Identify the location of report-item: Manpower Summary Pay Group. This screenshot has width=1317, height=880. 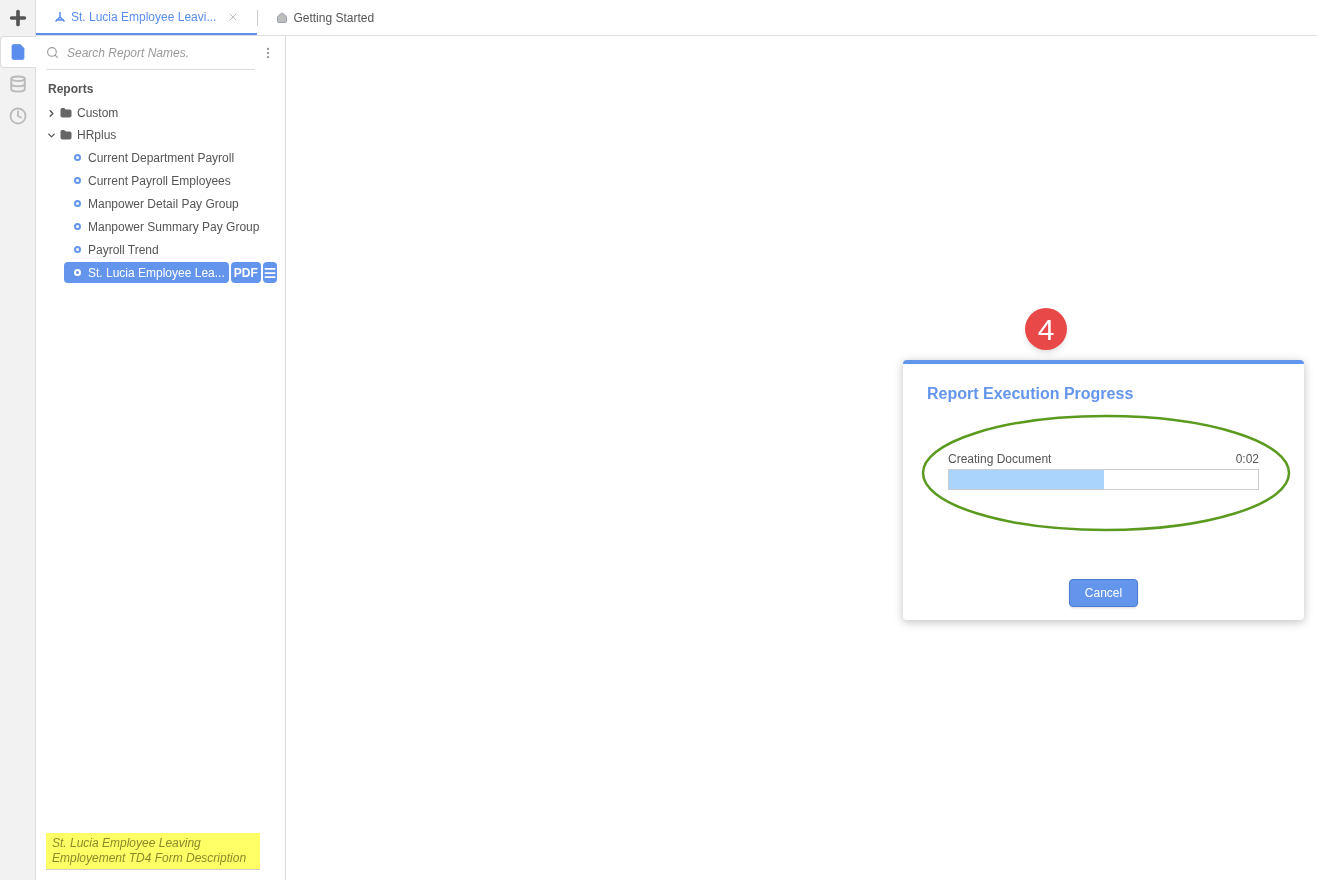
(164, 226).